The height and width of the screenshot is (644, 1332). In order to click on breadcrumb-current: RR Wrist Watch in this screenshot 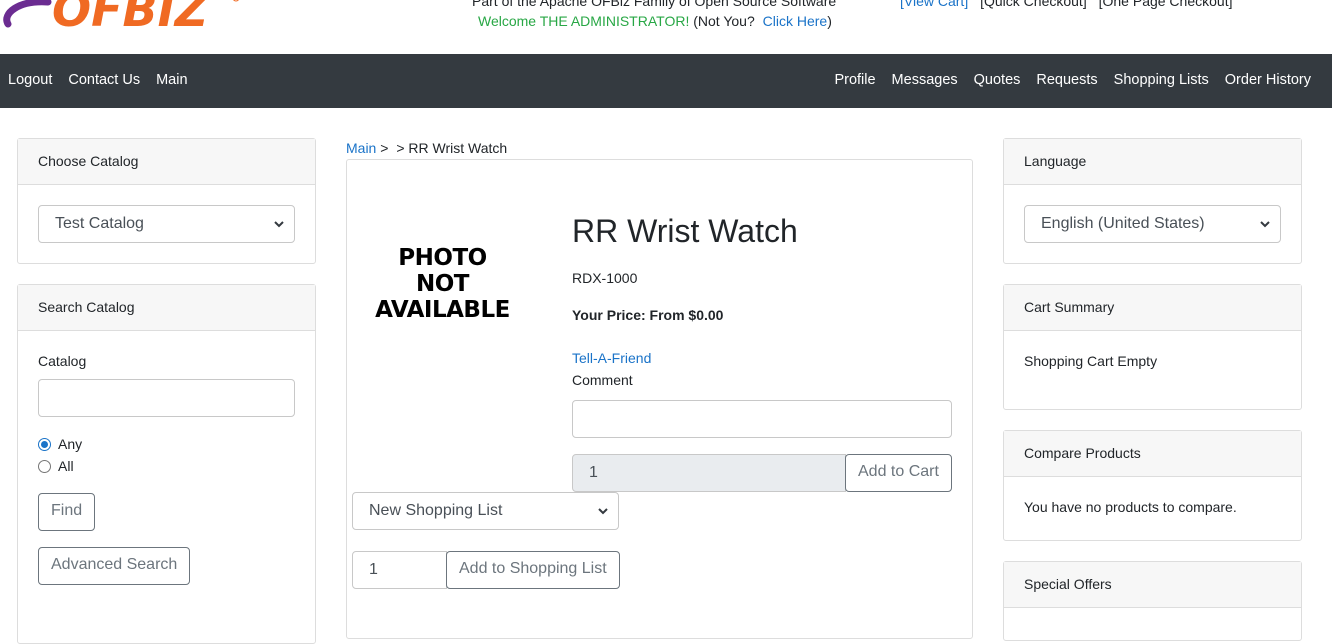, I will do `click(458, 148)`.